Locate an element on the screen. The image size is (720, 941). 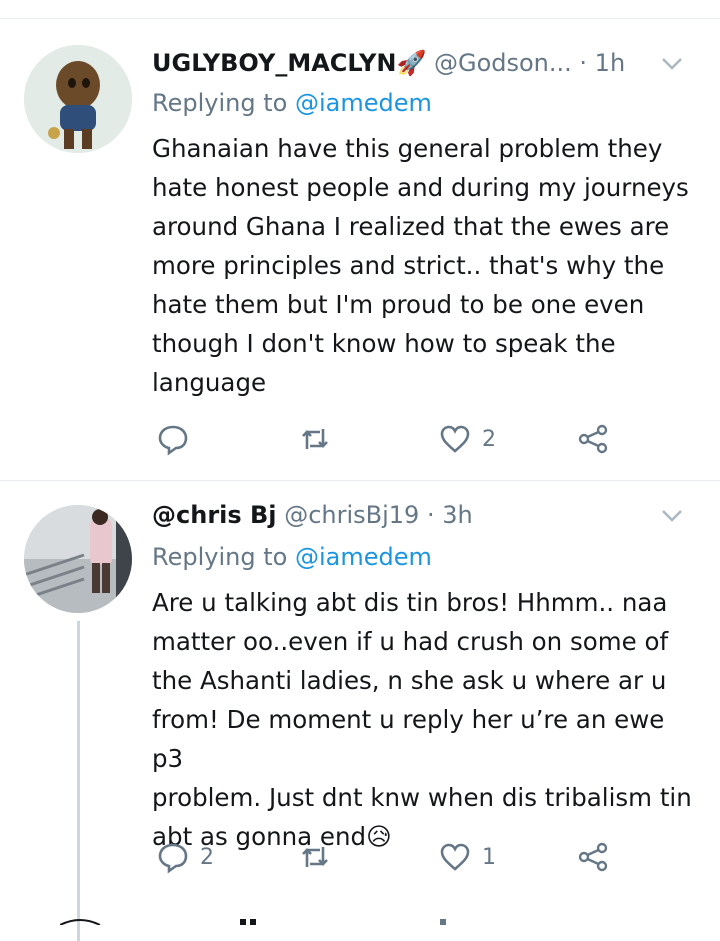
like-count: 2 is located at coordinates (489, 439).